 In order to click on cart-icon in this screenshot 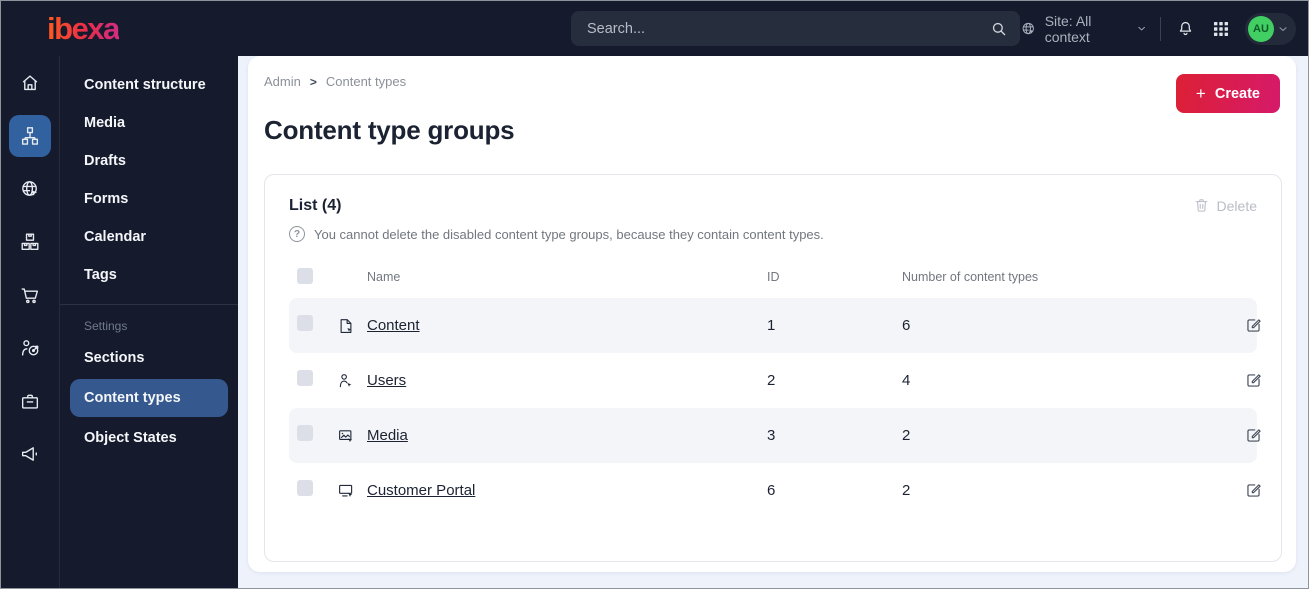, I will do `click(30, 296)`.